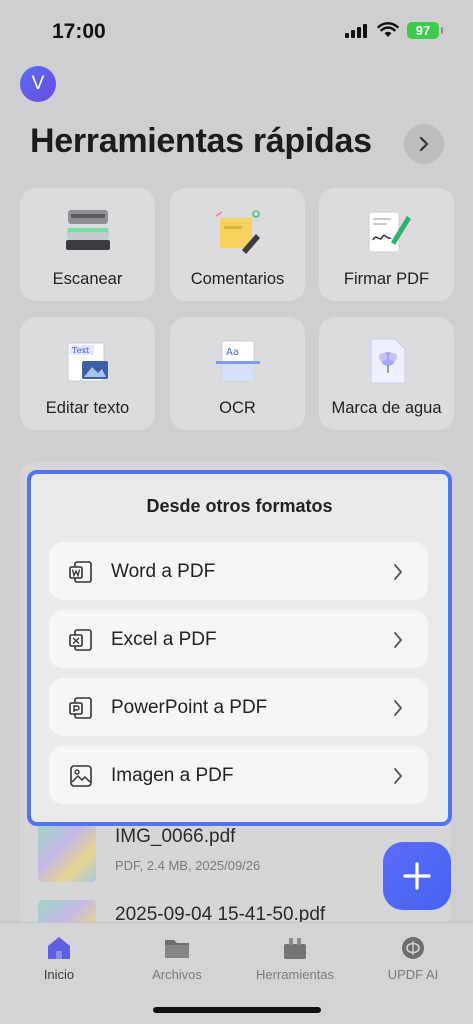  What do you see at coordinates (87, 230) in the screenshot?
I see `scanner-icon` at bounding box center [87, 230].